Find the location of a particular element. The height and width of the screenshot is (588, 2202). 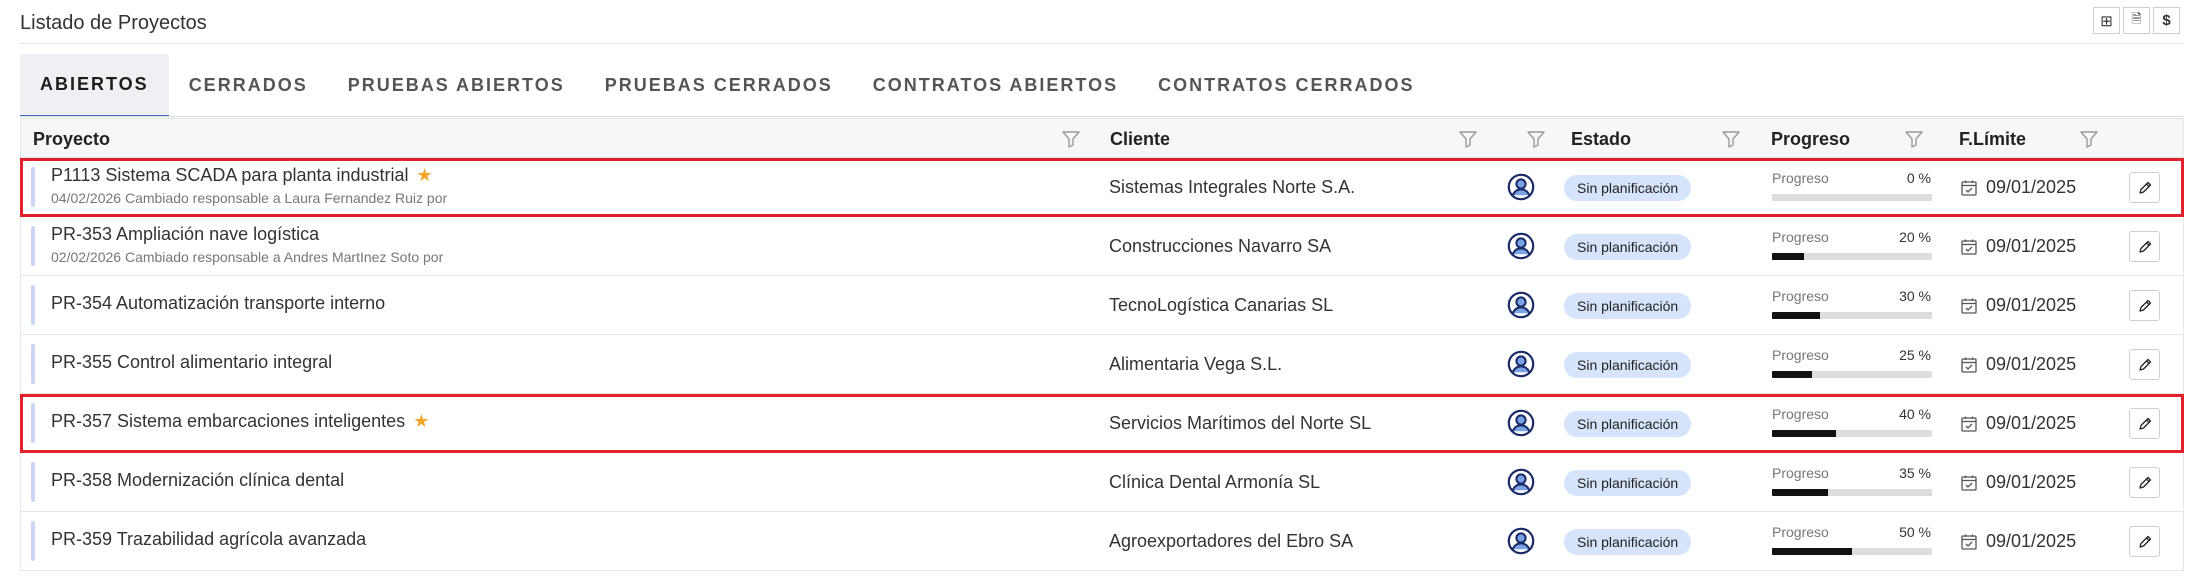

project-name: PR-359 Trazabilidad agrícola avanzada is located at coordinates (208, 539).